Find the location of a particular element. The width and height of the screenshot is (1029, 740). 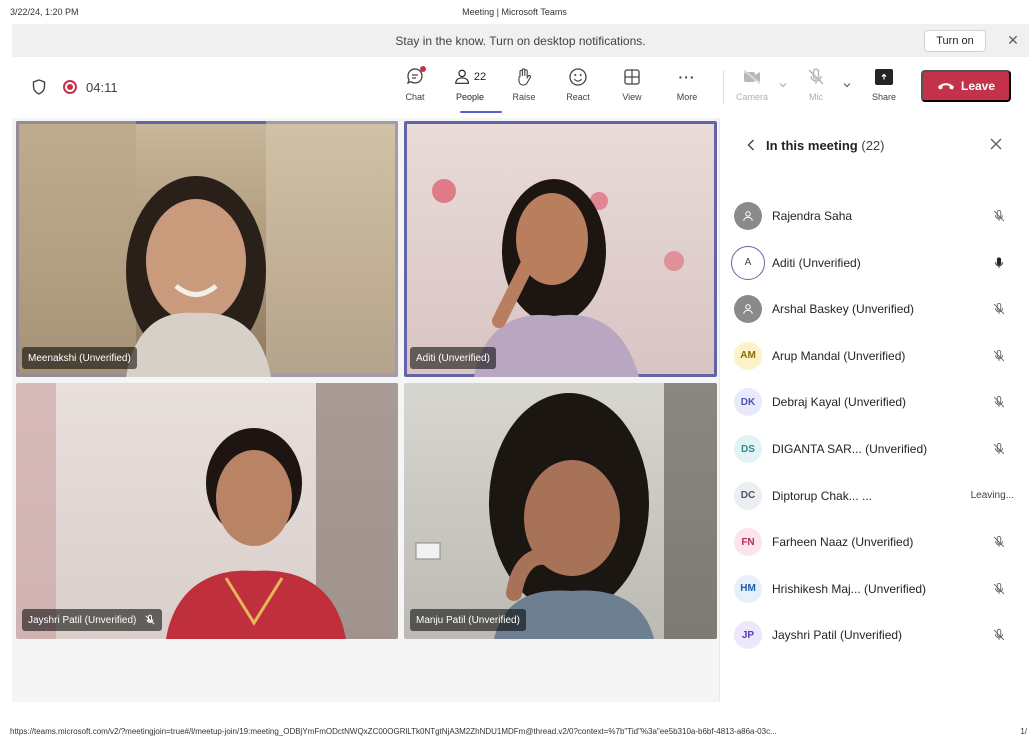

participant-avatar: AM is located at coordinates (748, 355).